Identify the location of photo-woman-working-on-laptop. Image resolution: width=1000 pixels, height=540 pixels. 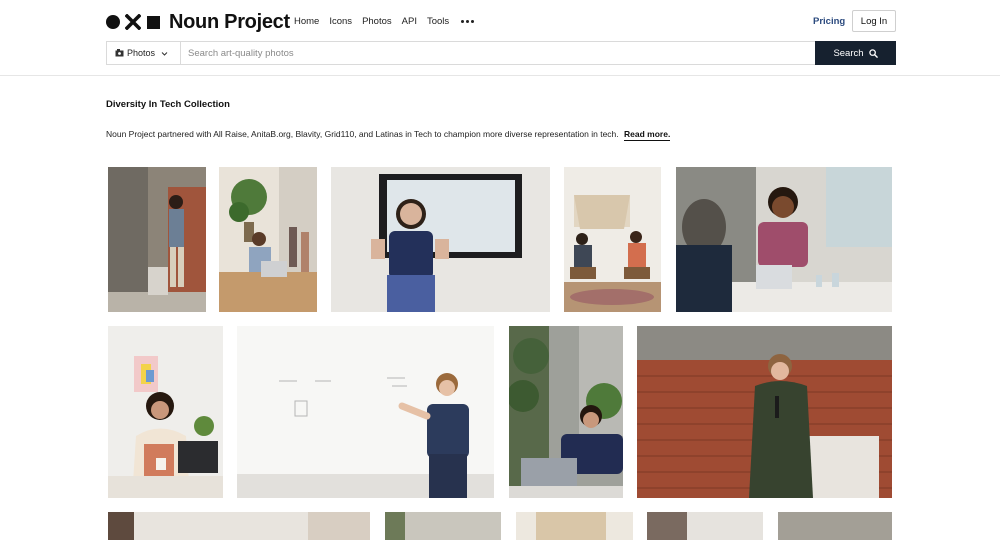
(566, 412).